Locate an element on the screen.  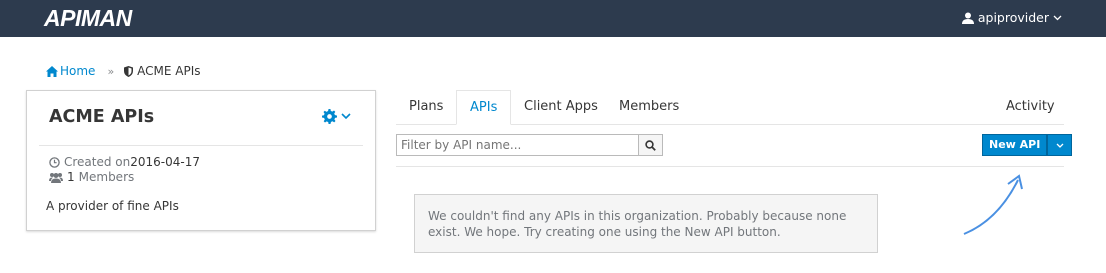
clock-icon is located at coordinates (54, 162).